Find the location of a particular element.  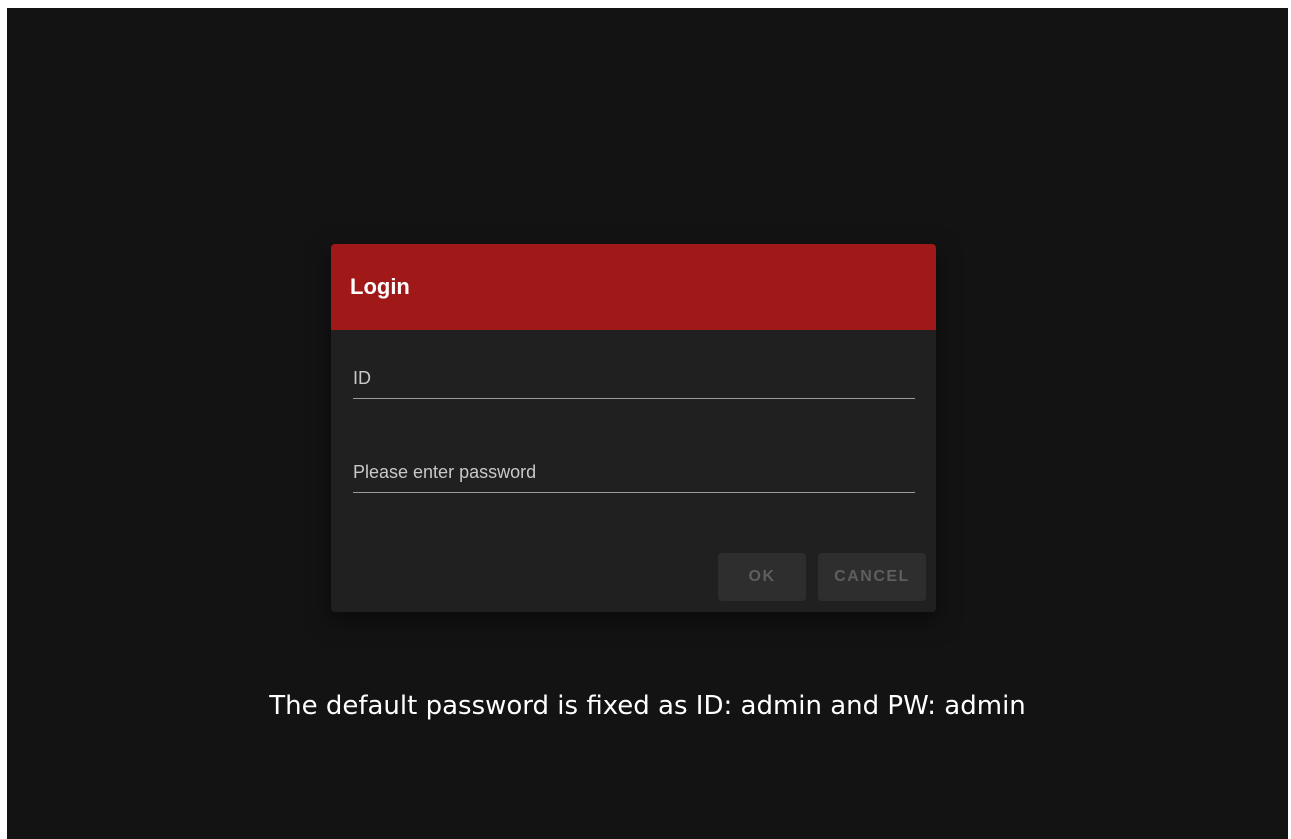

password-field is located at coordinates (634, 477).